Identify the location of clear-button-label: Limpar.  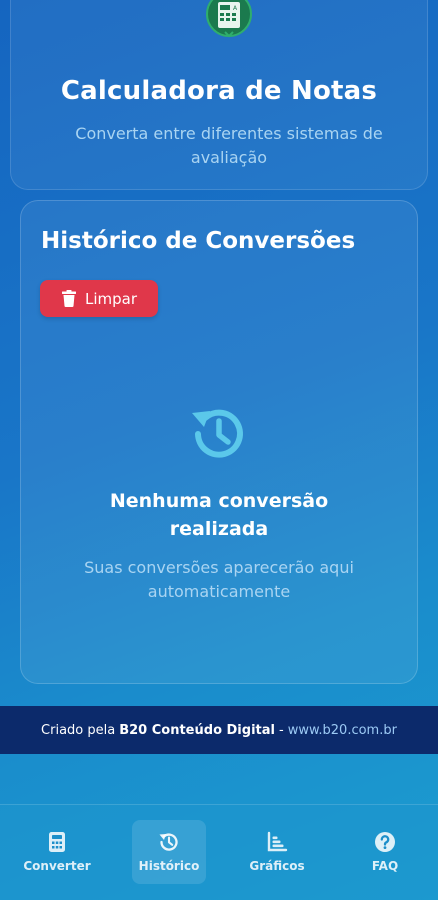
(111, 298).